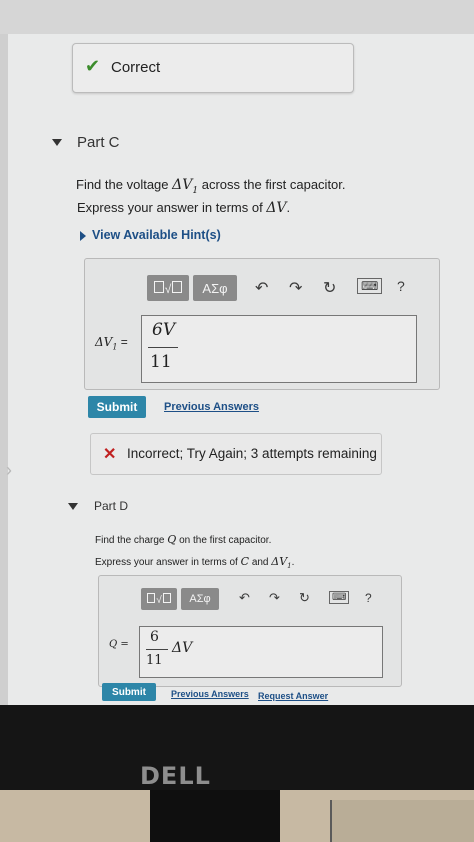 Image resolution: width=474 pixels, height=842 pixels. Describe the element at coordinates (154, 637) in the screenshot. I see `part-d-fraction-numerator: 6` at that location.